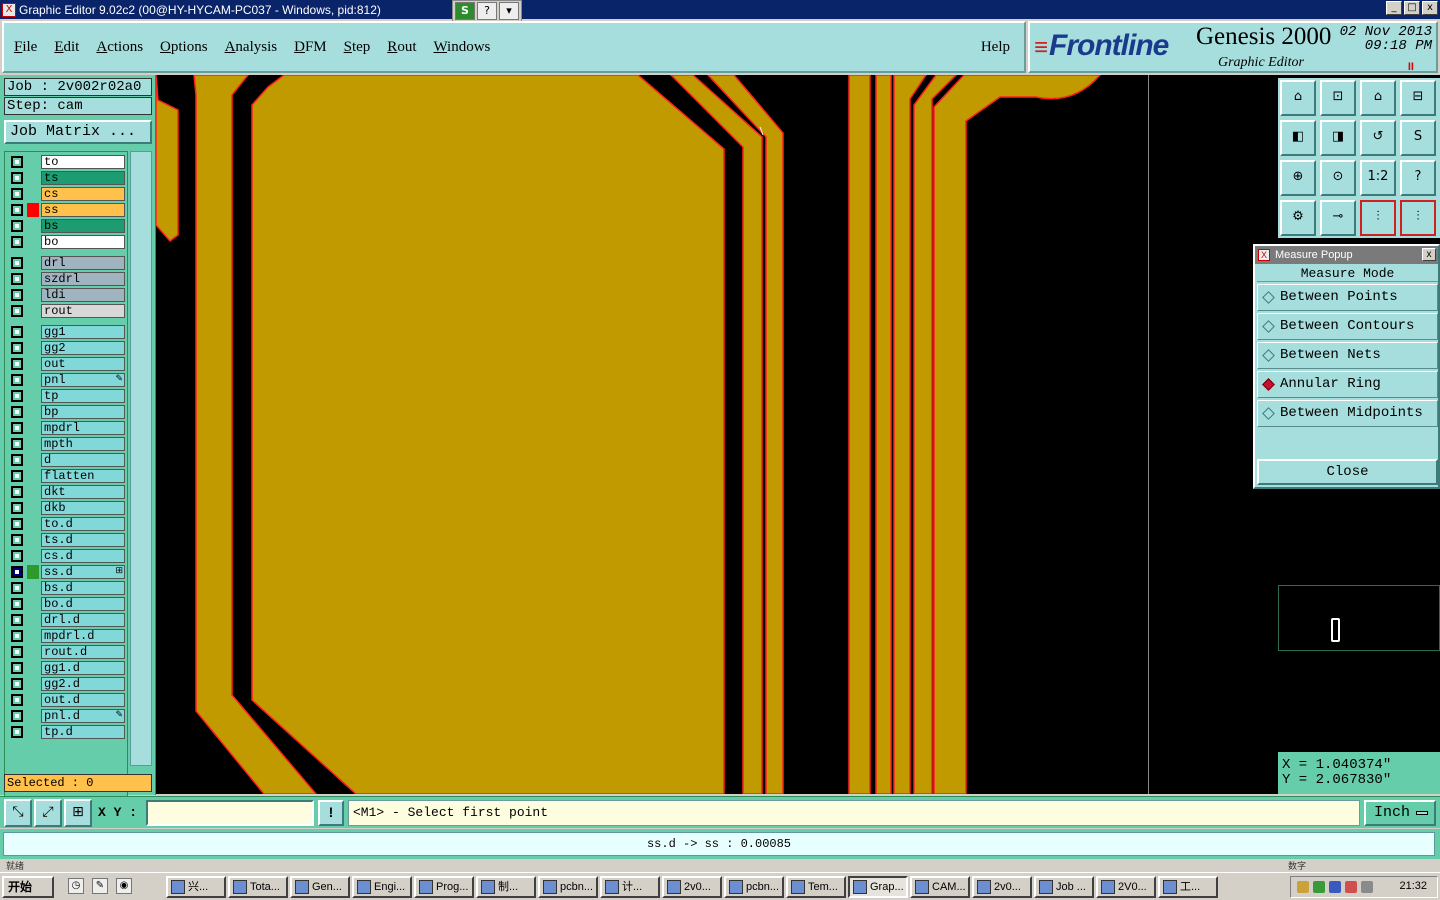  I want to click on home-icon: ⌂, so click(1378, 98).